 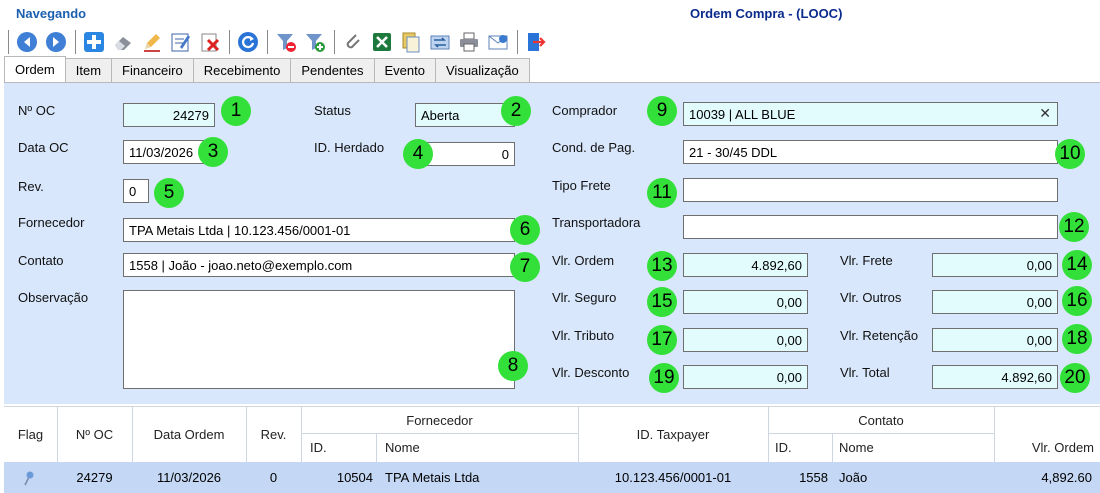 What do you see at coordinates (745, 302) in the screenshot?
I see `vlr-seguro-field: 0,00` at bounding box center [745, 302].